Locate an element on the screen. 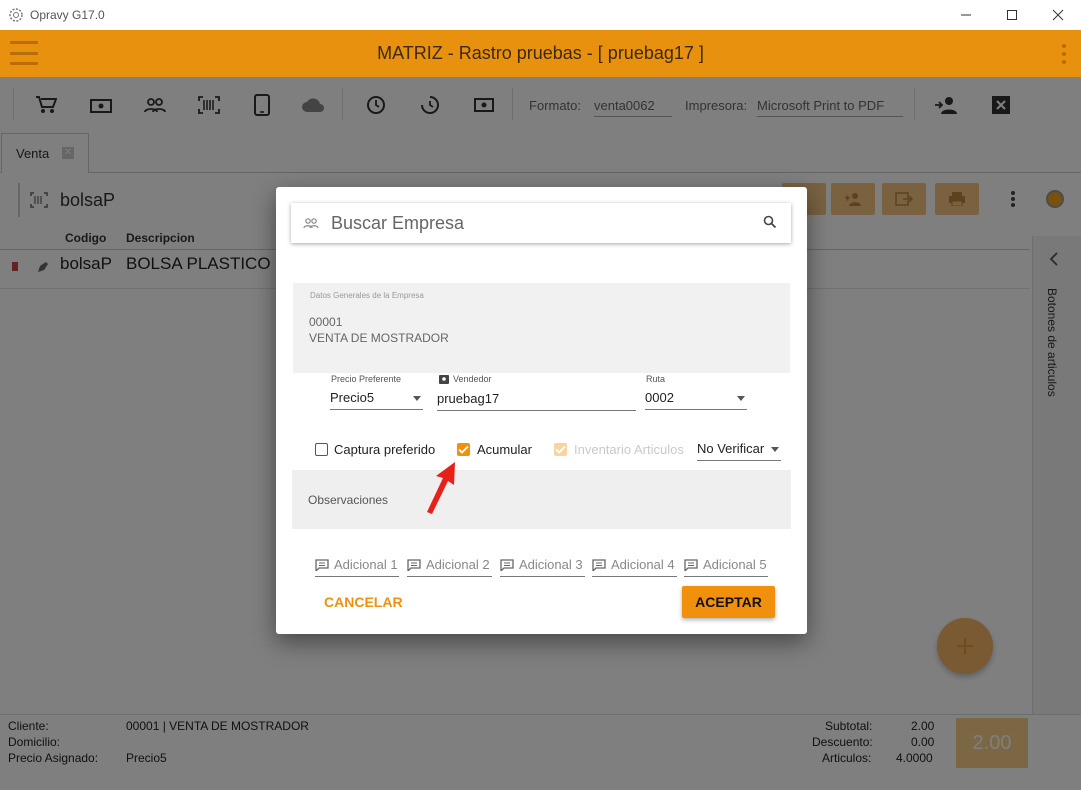 The image size is (1081, 790). precio-preferente-value: Precio5 is located at coordinates (352, 397).